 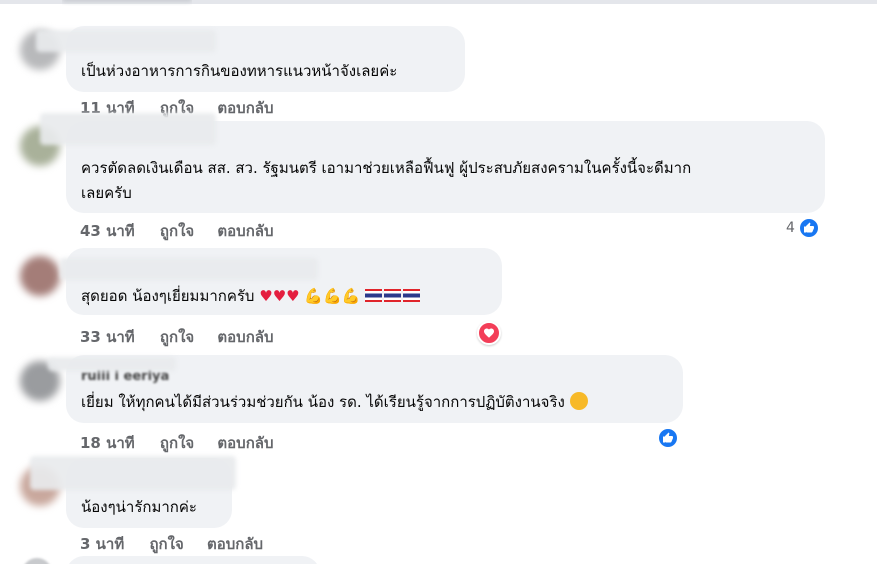 What do you see at coordinates (139, 507) in the screenshot?
I see `comment-text: น้องๆน่ารักมากค่ะ` at bounding box center [139, 507].